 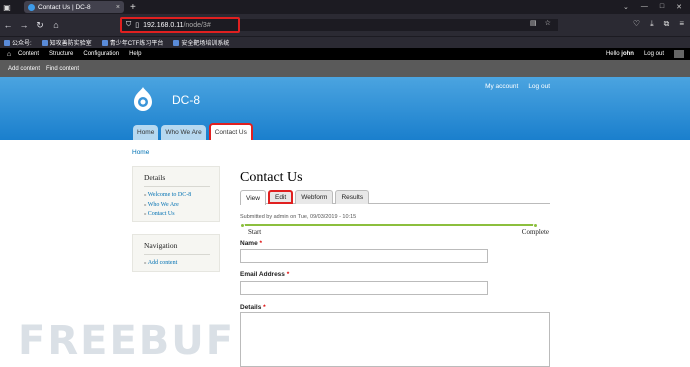 What do you see at coordinates (345, 42) in the screenshot?
I see `bookmarks-bar: 公众号: 知攻善防实验室 青少年CTF练习平台 安全靶场培训系统` at bounding box center [345, 42].